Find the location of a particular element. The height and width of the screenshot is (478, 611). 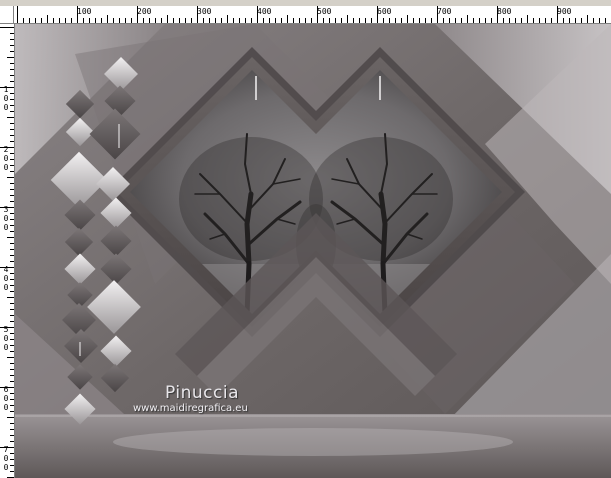

ruler-label-v500: 5 0 0 is located at coordinates (6, 338).